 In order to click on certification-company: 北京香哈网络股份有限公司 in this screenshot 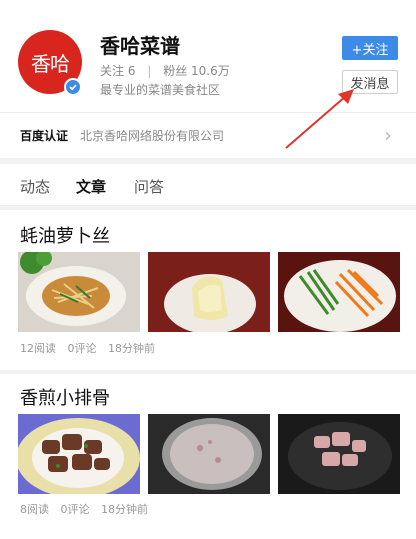, I will do `click(152, 136)`.